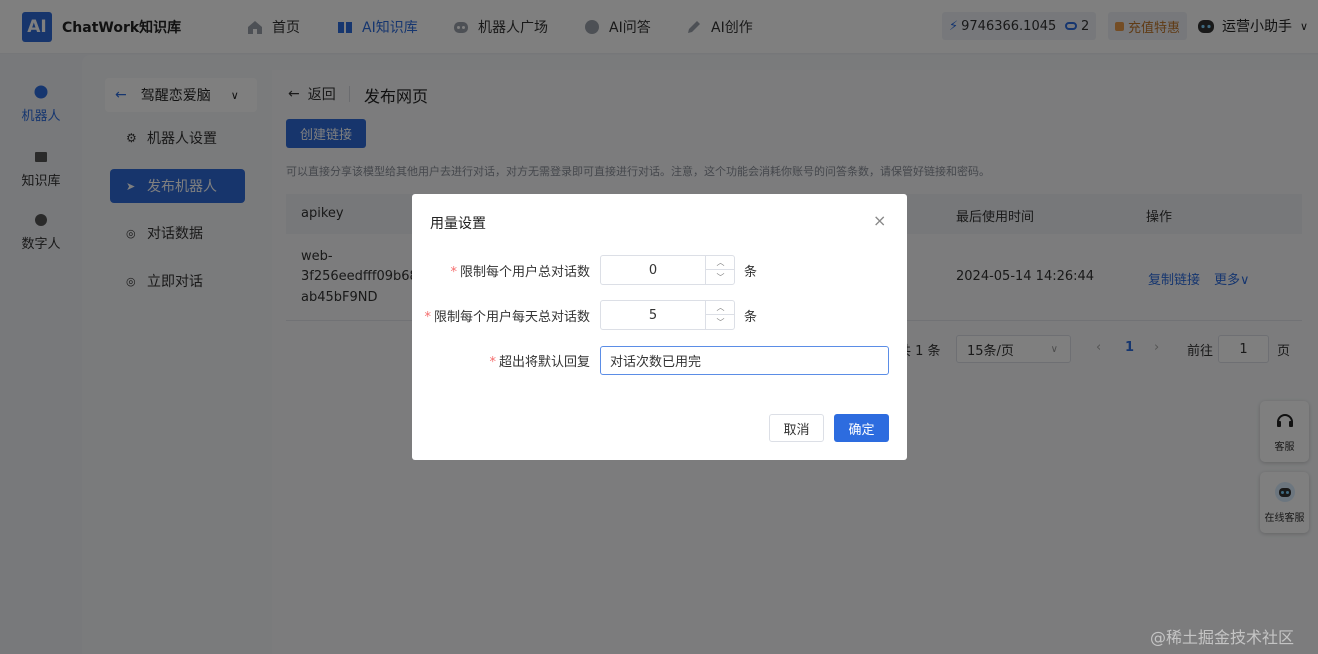 The image size is (1318, 654). Describe the element at coordinates (544, 362) in the screenshot. I see `default-reply-label-text: 超出将默认回复` at that location.